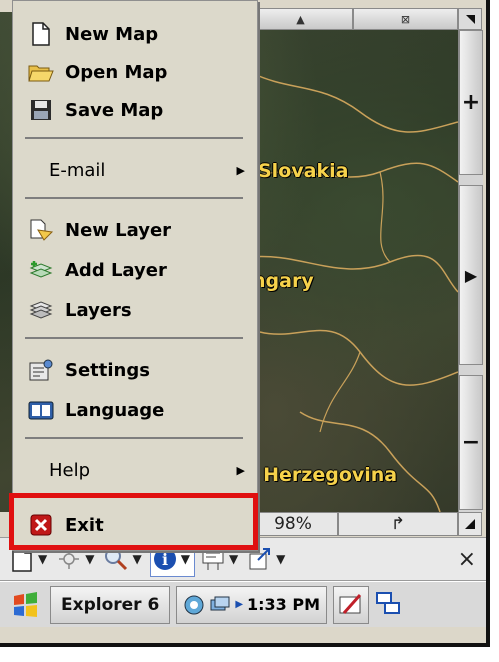 This screenshot has width=499, height=662. What do you see at coordinates (467, 559) in the screenshot?
I see `close-icon: ×` at bounding box center [467, 559].